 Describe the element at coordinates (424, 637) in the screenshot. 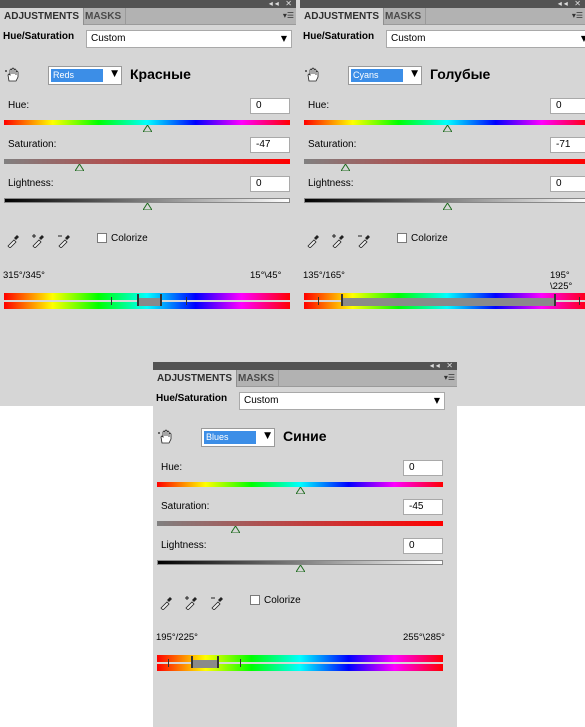

I see `range-right-degrees: 255°\285°` at that location.